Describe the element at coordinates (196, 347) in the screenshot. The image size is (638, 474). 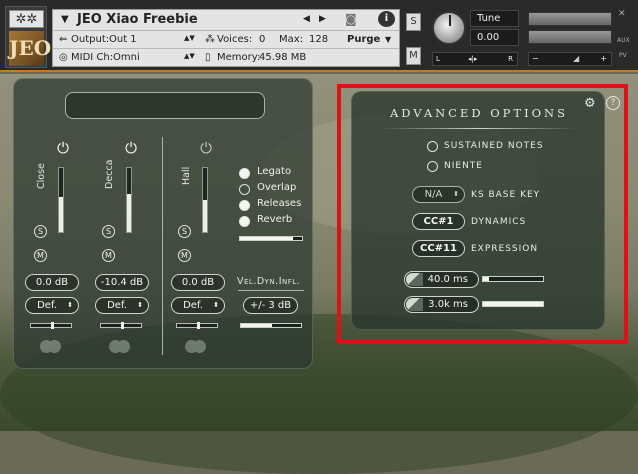
I see `hall-link-icon` at that location.